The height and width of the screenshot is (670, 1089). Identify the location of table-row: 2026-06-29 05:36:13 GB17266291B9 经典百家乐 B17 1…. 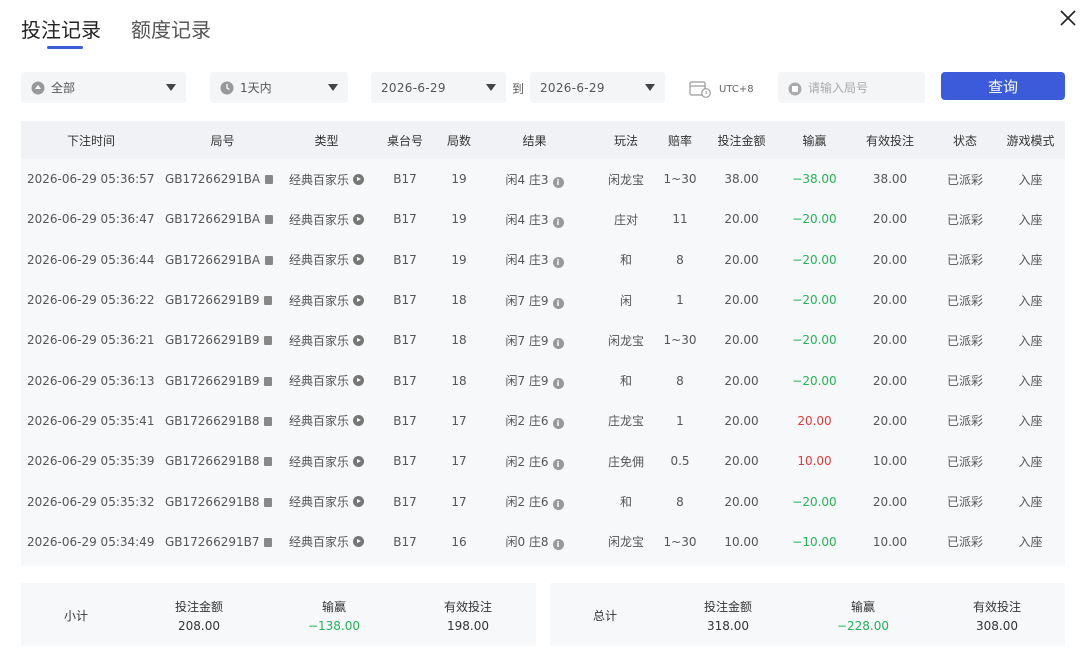
(543, 380).